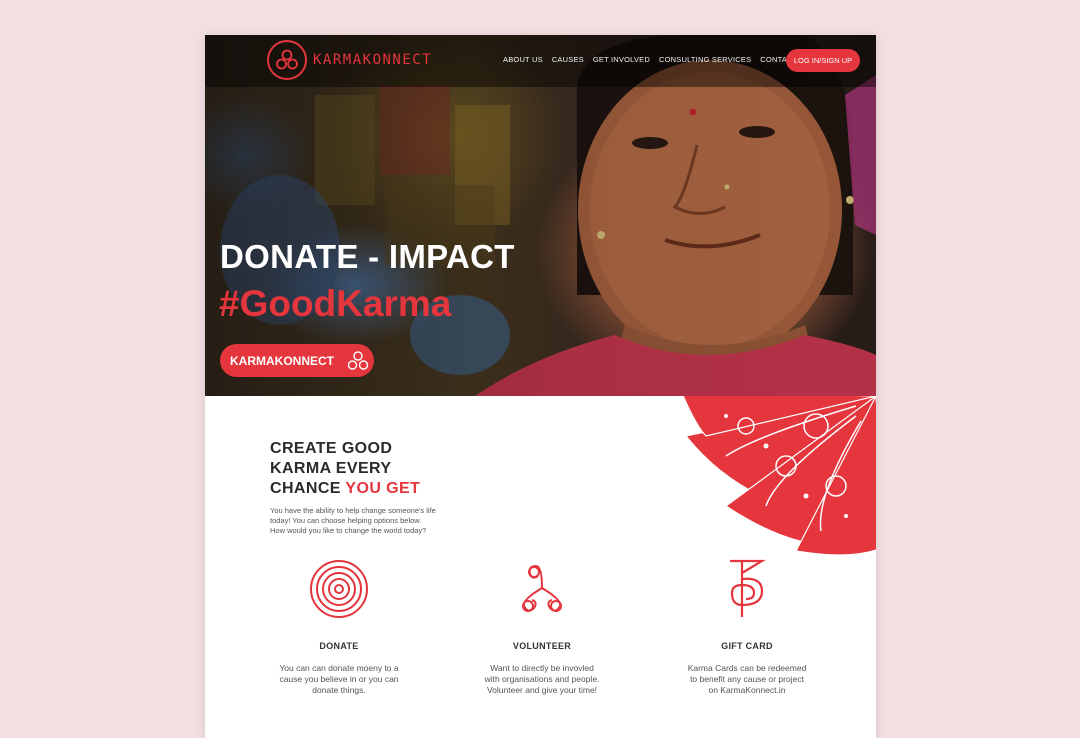 The height and width of the screenshot is (738, 1080). What do you see at coordinates (705, 59) in the screenshot?
I see `nav-consulting-services: CONSULTING SERVICES` at bounding box center [705, 59].